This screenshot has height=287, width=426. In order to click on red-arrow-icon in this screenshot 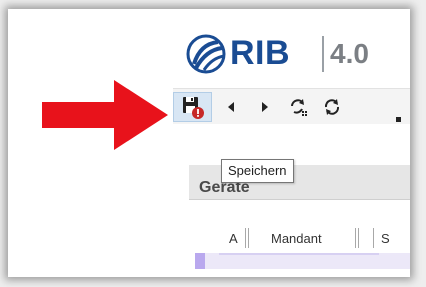, I will do `click(105, 115)`.